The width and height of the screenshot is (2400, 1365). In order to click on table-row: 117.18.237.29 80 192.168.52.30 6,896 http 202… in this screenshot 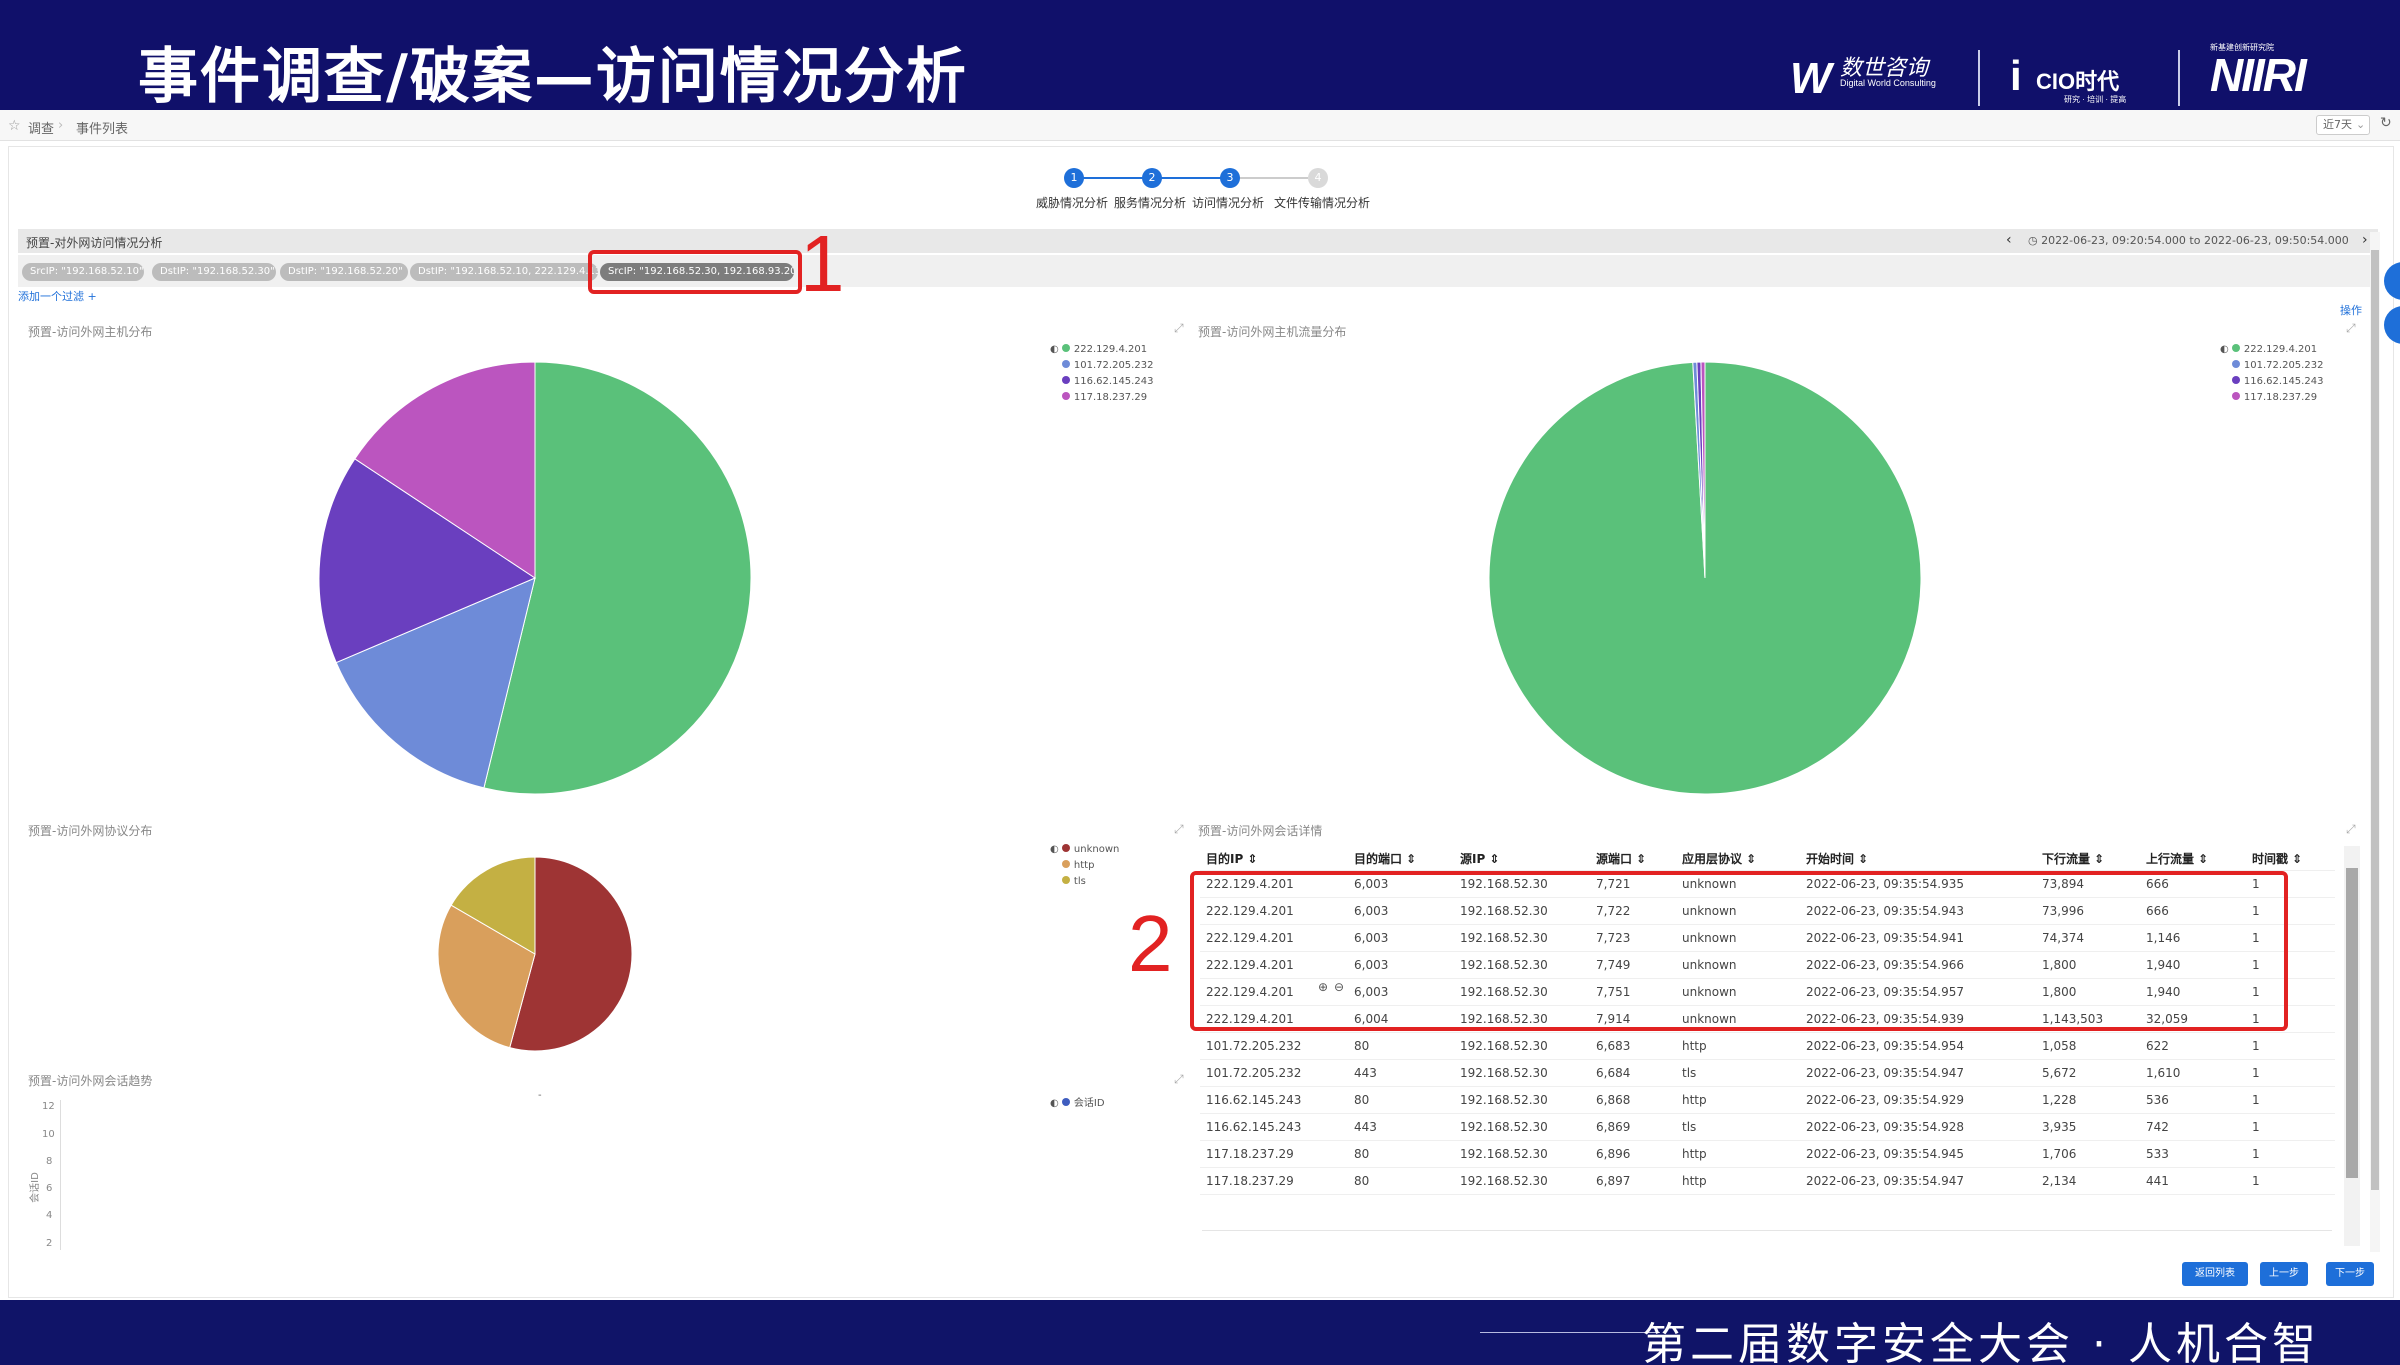, I will do `click(1767, 1154)`.